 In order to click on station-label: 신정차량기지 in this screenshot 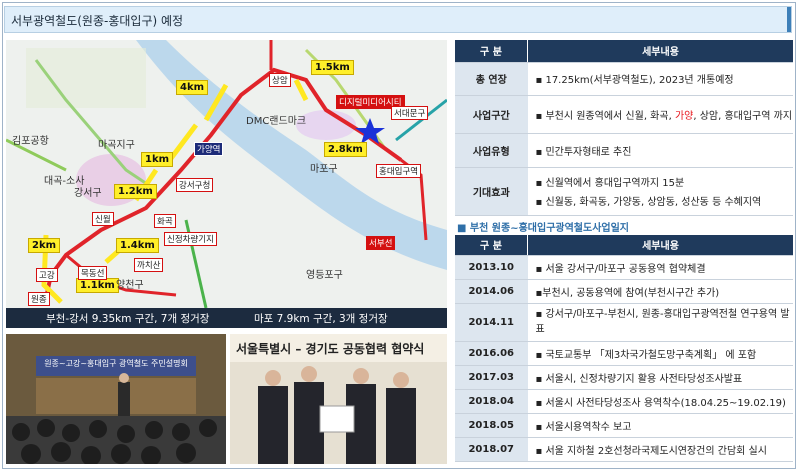, I will do `click(190, 239)`.